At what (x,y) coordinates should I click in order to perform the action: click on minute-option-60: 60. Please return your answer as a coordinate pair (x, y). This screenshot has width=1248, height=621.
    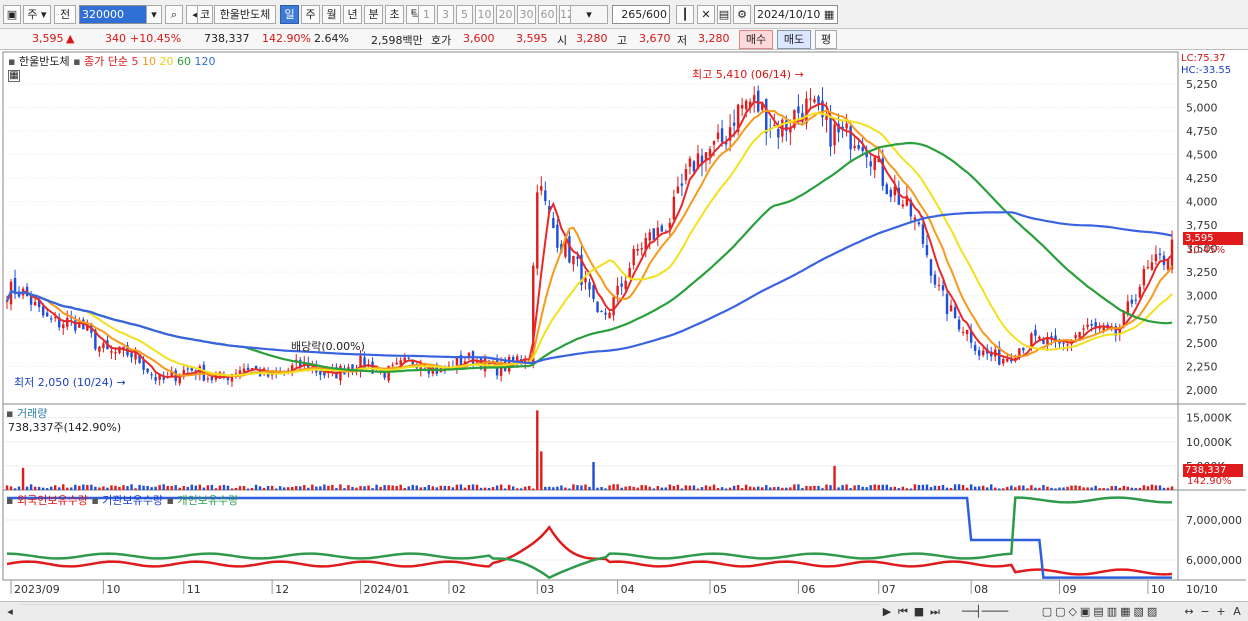
    Looking at the image, I should click on (547, 14).